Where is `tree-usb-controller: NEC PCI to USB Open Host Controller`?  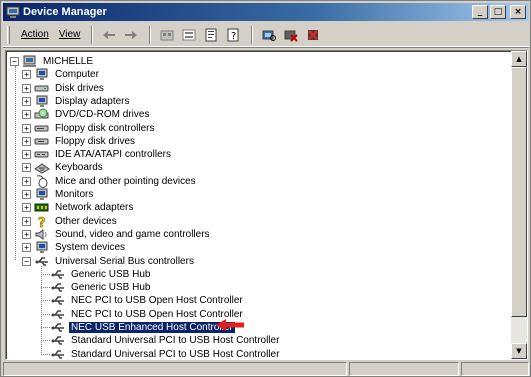 tree-usb-controller: NEC PCI to USB Open Host Controller is located at coordinates (147, 300).